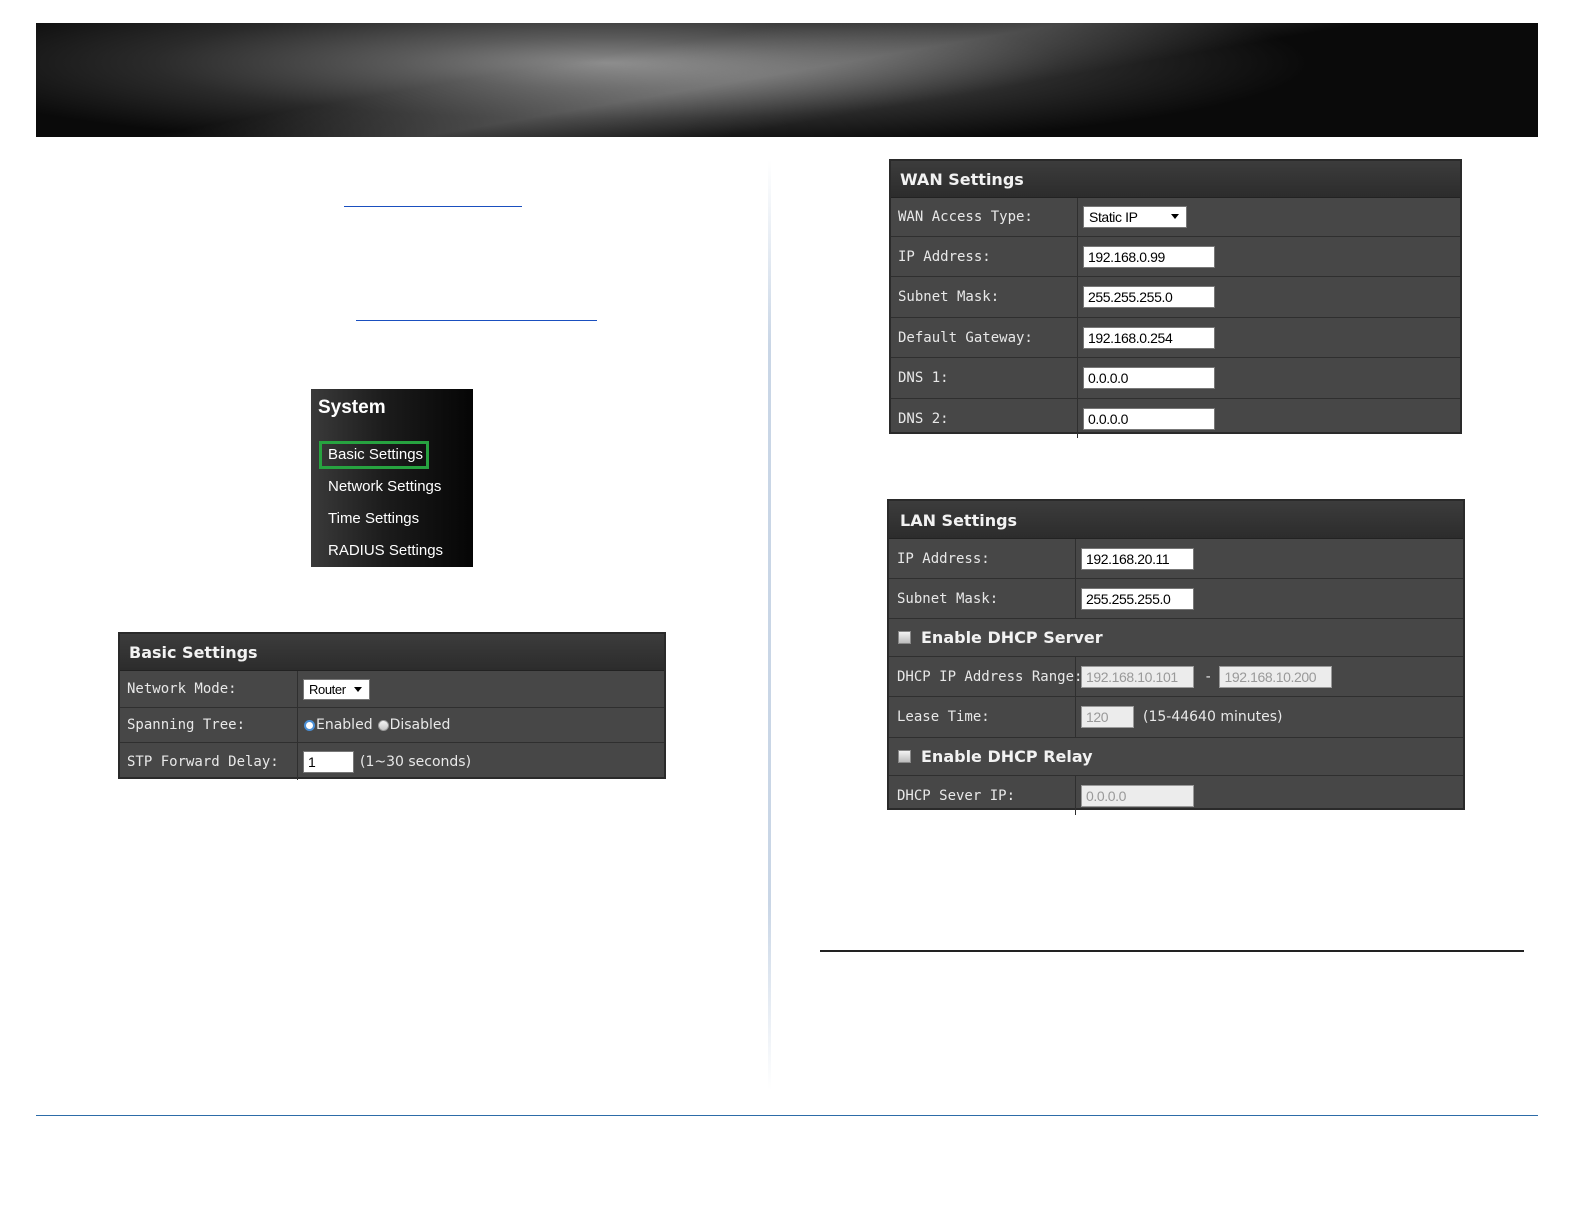 Image resolution: width=1584 pixels, height=1224 pixels. What do you see at coordinates (984, 256) in the screenshot?
I see `wan-ip-label: IP Address:` at bounding box center [984, 256].